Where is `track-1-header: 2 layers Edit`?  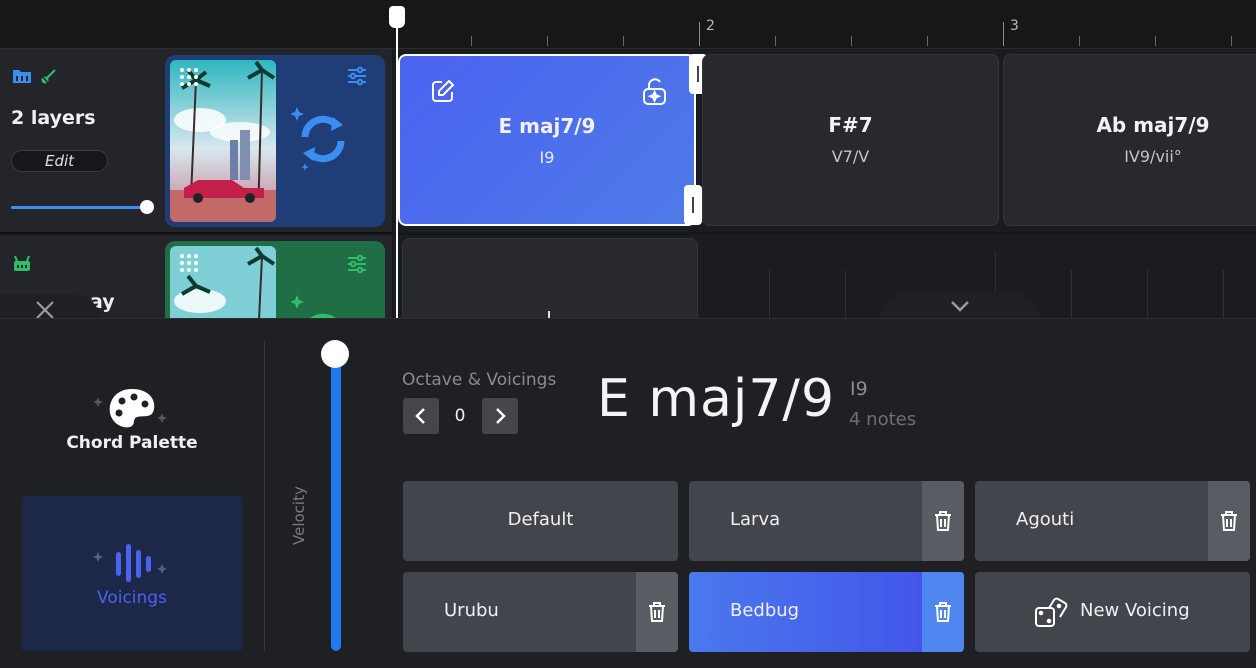 track-1-header: 2 layers Edit is located at coordinates (196, 140).